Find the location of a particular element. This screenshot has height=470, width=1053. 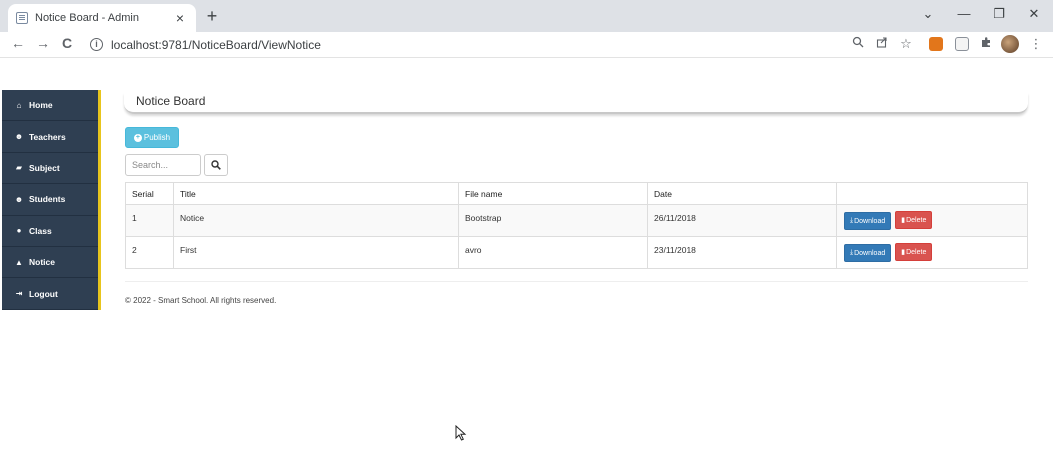

logout-icon: ⇥ is located at coordinates (19, 294).